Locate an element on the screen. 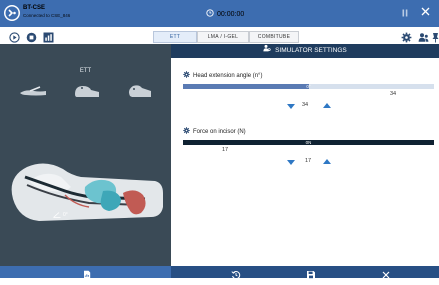  head-extension-decrease-button is located at coordinates (291, 106).